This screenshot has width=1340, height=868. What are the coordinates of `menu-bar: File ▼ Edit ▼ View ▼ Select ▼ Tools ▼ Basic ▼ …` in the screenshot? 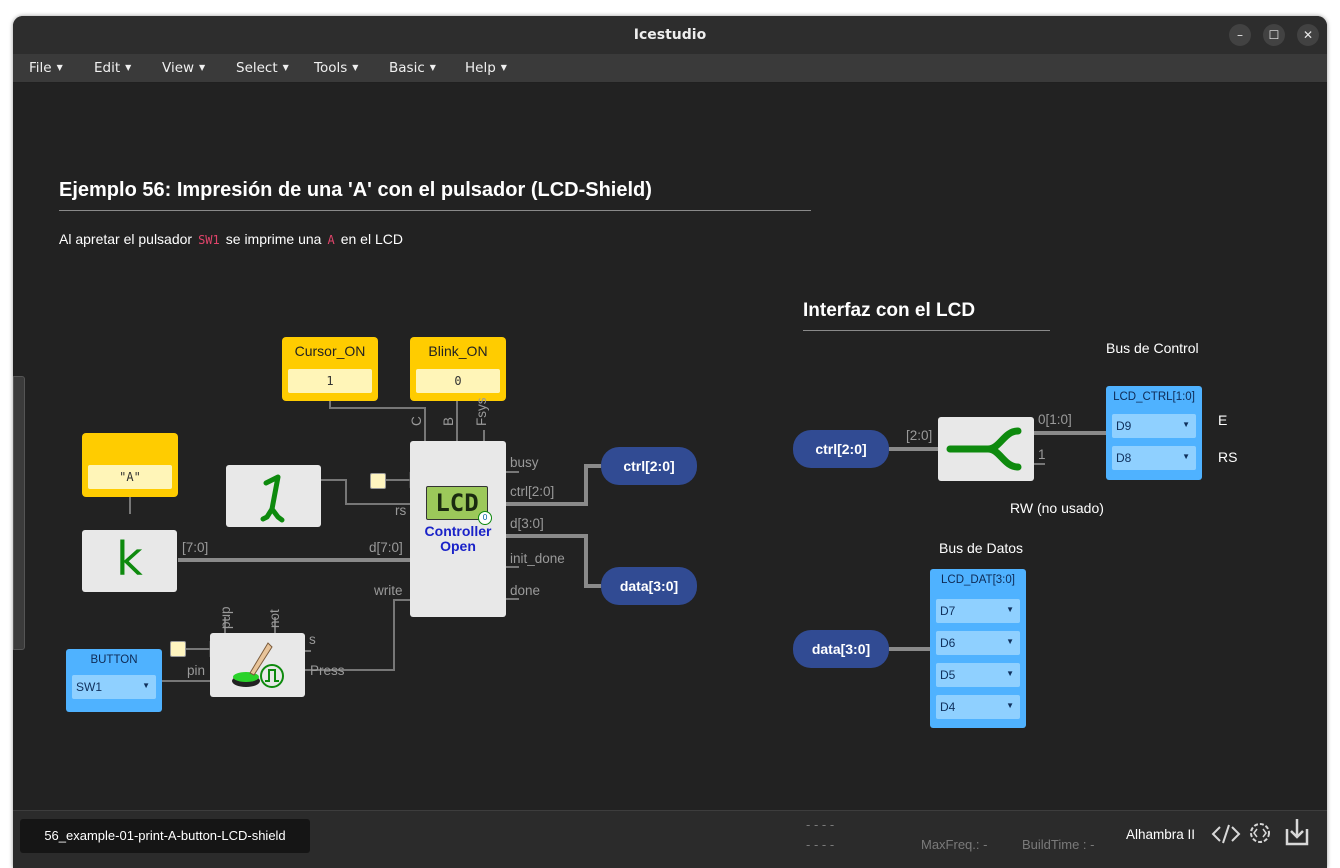 It's located at (670, 68).